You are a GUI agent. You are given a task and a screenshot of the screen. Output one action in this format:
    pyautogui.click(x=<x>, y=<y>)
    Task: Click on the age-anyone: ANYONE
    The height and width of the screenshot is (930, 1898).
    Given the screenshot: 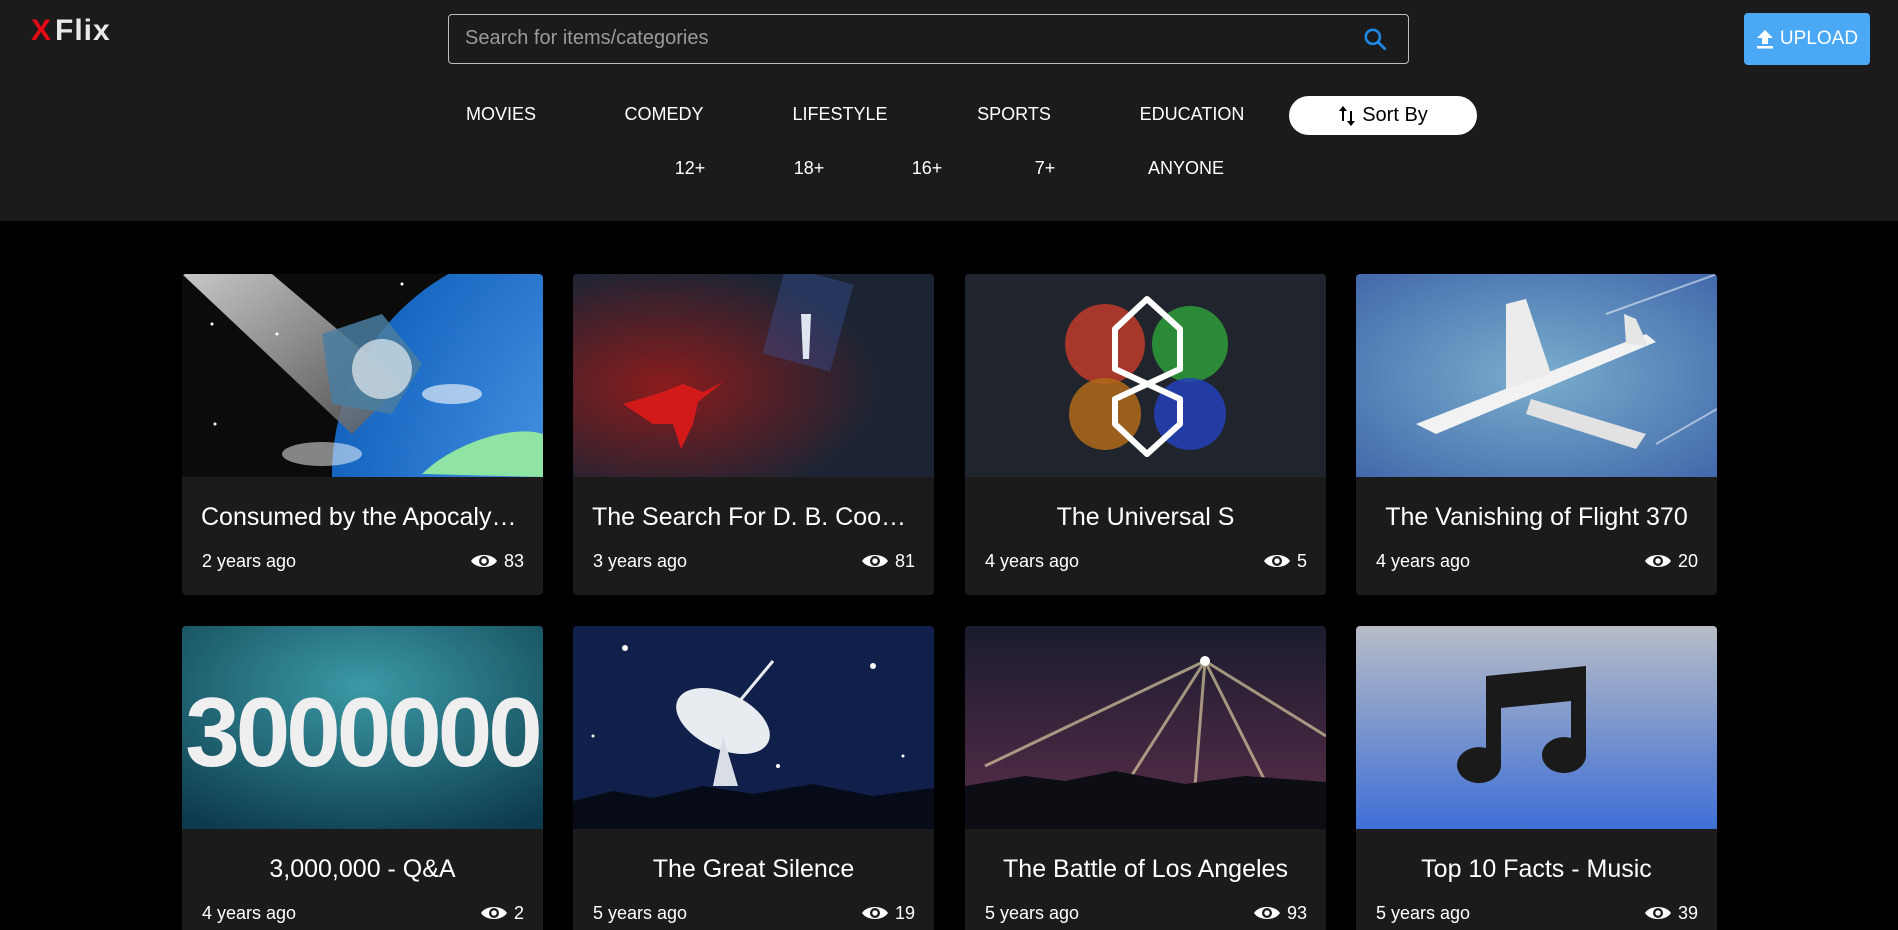 What is the action you would take?
    pyautogui.click(x=1186, y=168)
    